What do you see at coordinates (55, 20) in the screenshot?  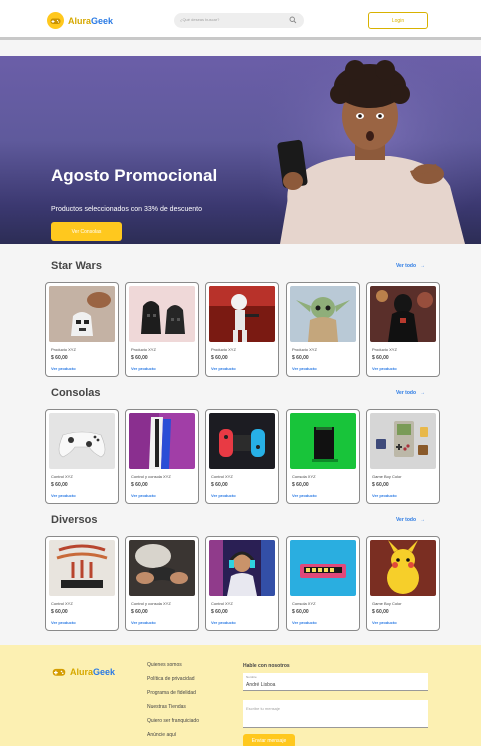 I see `gamepad-icon` at bounding box center [55, 20].